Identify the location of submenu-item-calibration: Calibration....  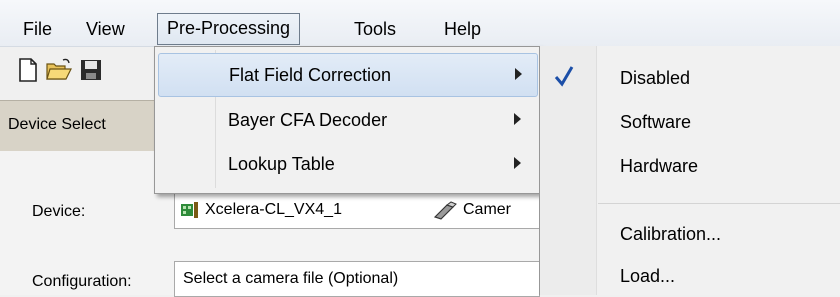
(718, 234).